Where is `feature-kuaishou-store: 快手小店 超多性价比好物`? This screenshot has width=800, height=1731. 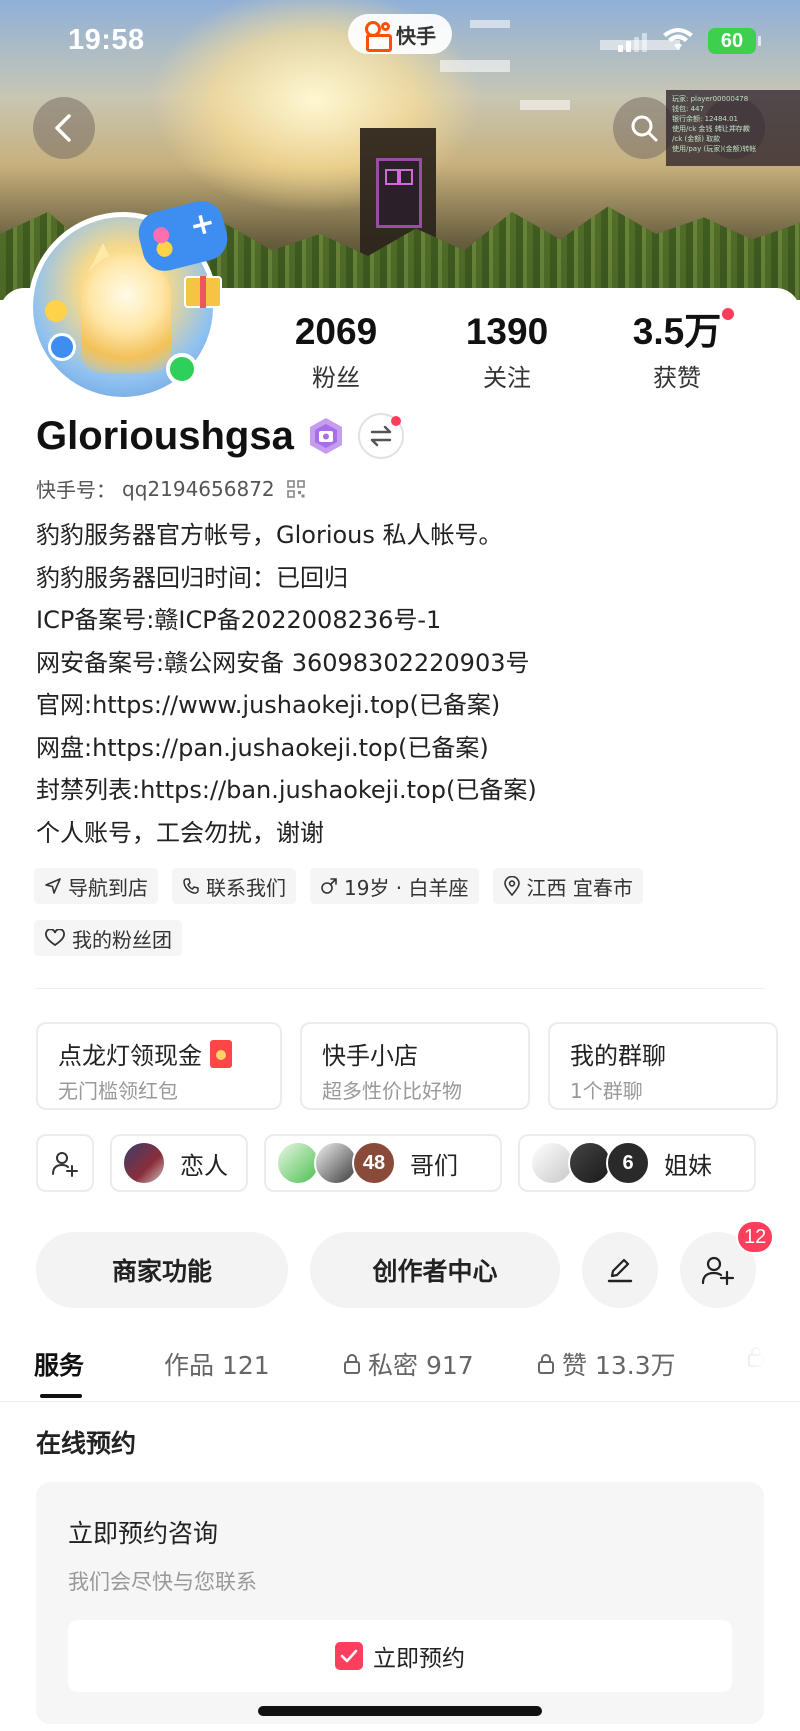
feature-kuaishou-store: 快手小店 超多性价比好物 is located at coordinates (415, 1066).